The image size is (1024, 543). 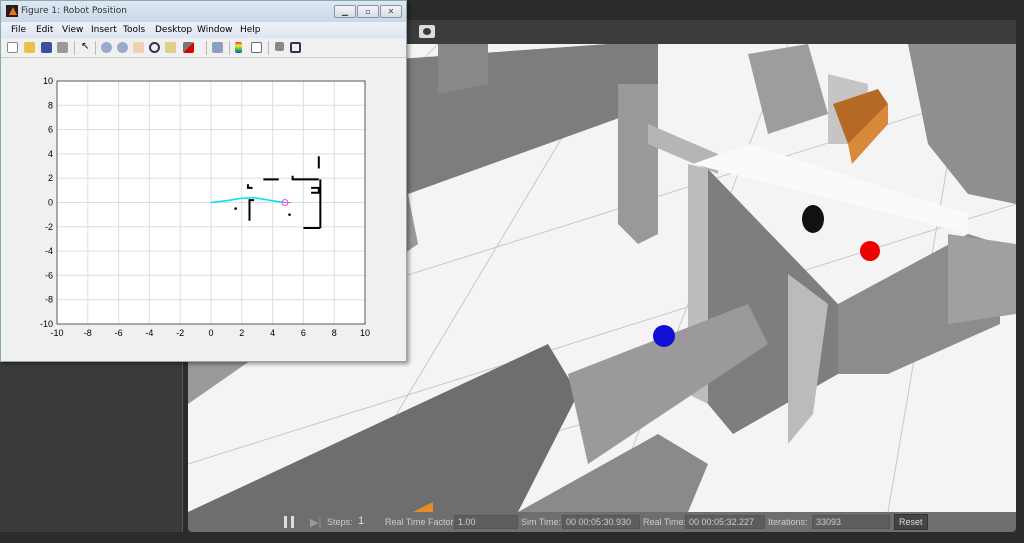 What do you see at coordinates (49, 275) in the screenshot?
I see `y-tick-label: -6` at bounding box center [49, 275].